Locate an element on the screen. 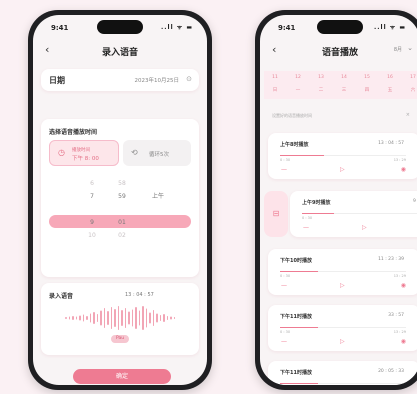  ampm-option-selected: 下午 is located at coordinates (158, 209).